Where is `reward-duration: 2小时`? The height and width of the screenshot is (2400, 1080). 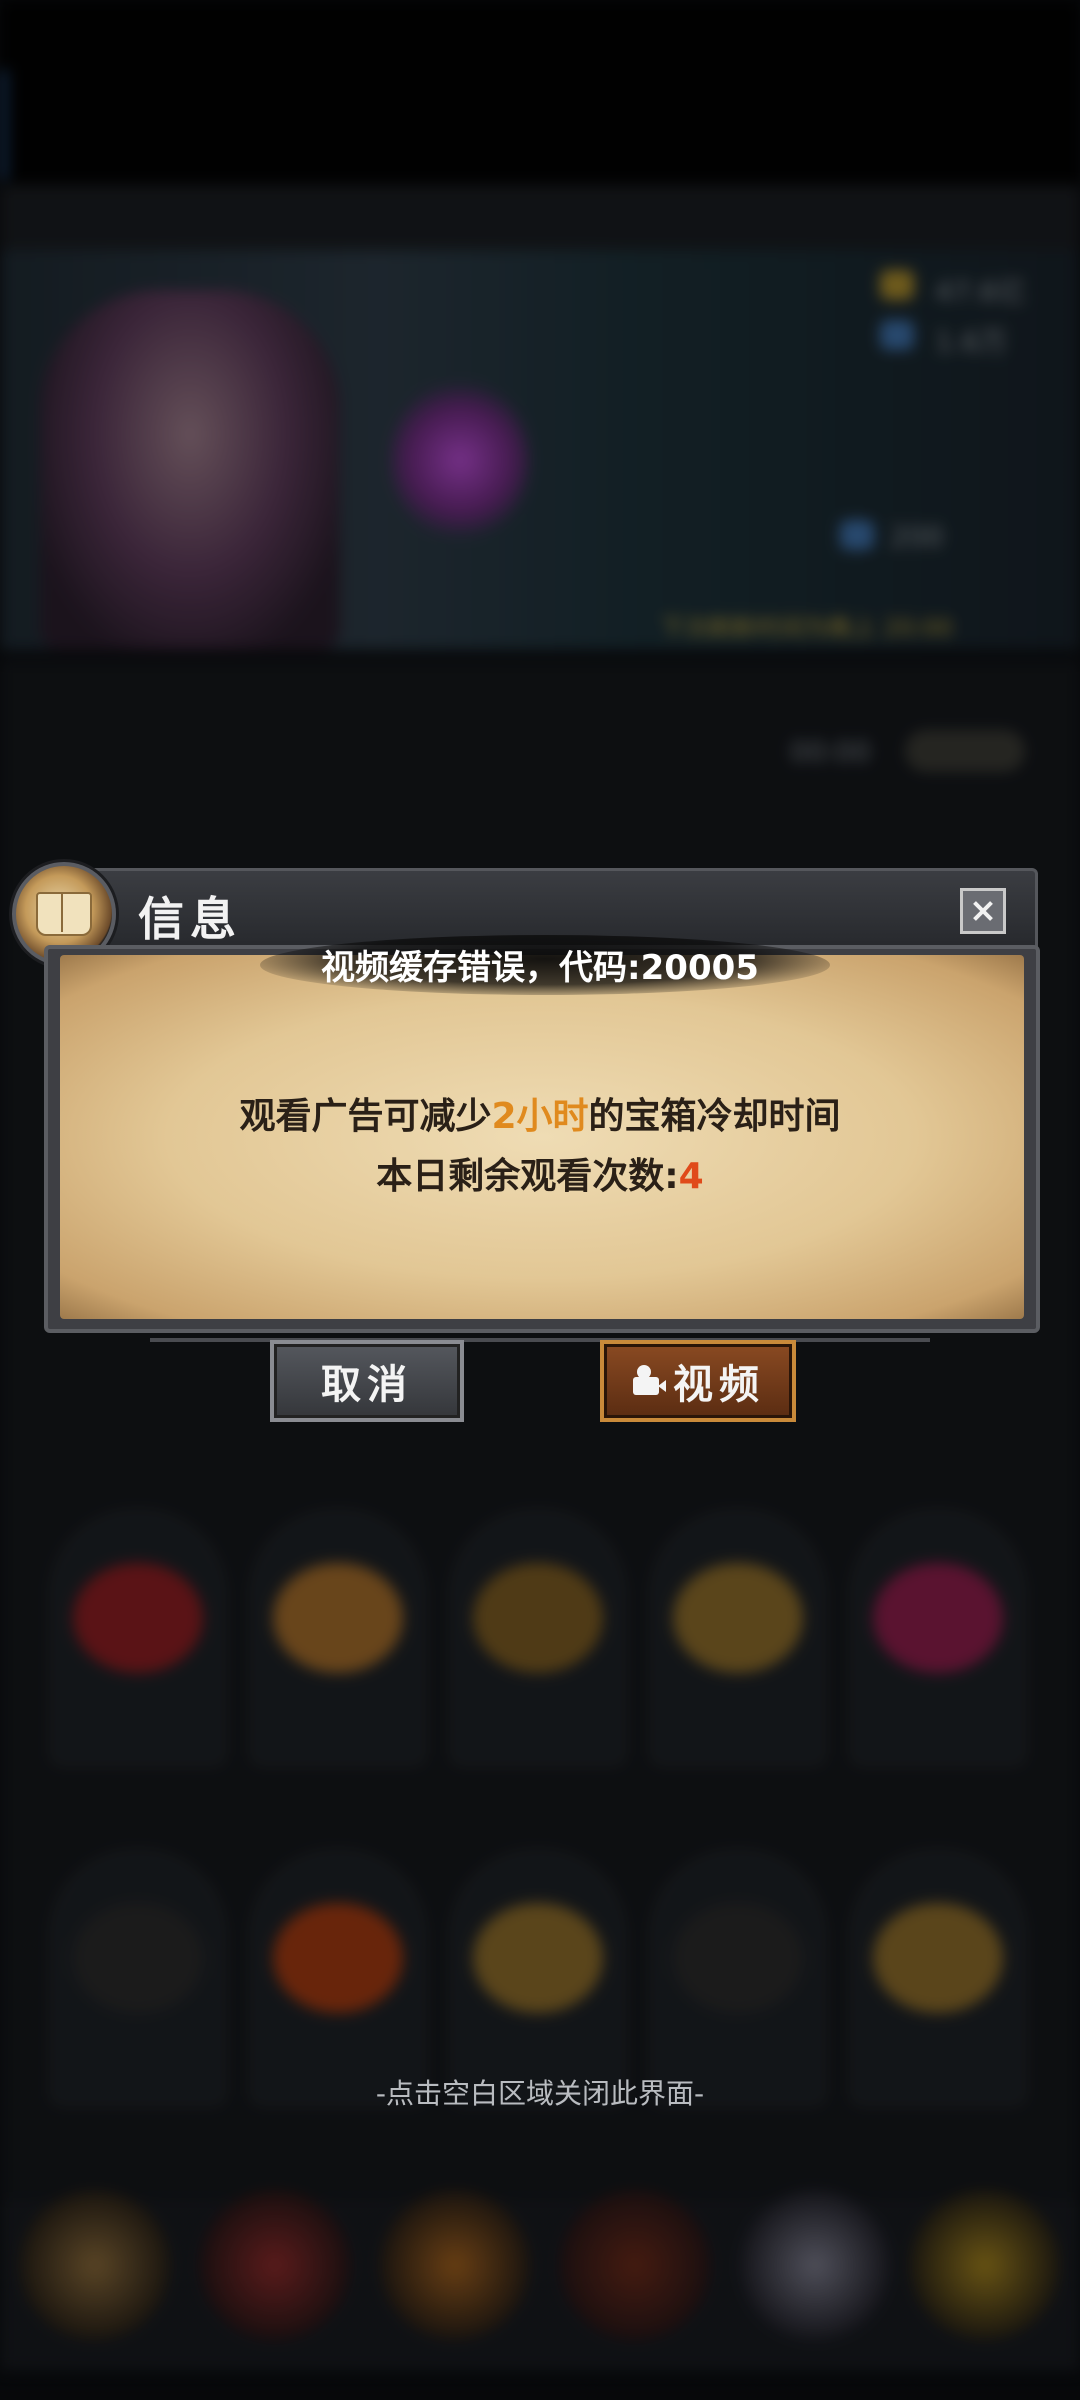
reward-duration: 2小时 is located at coordinates (540, 1116).